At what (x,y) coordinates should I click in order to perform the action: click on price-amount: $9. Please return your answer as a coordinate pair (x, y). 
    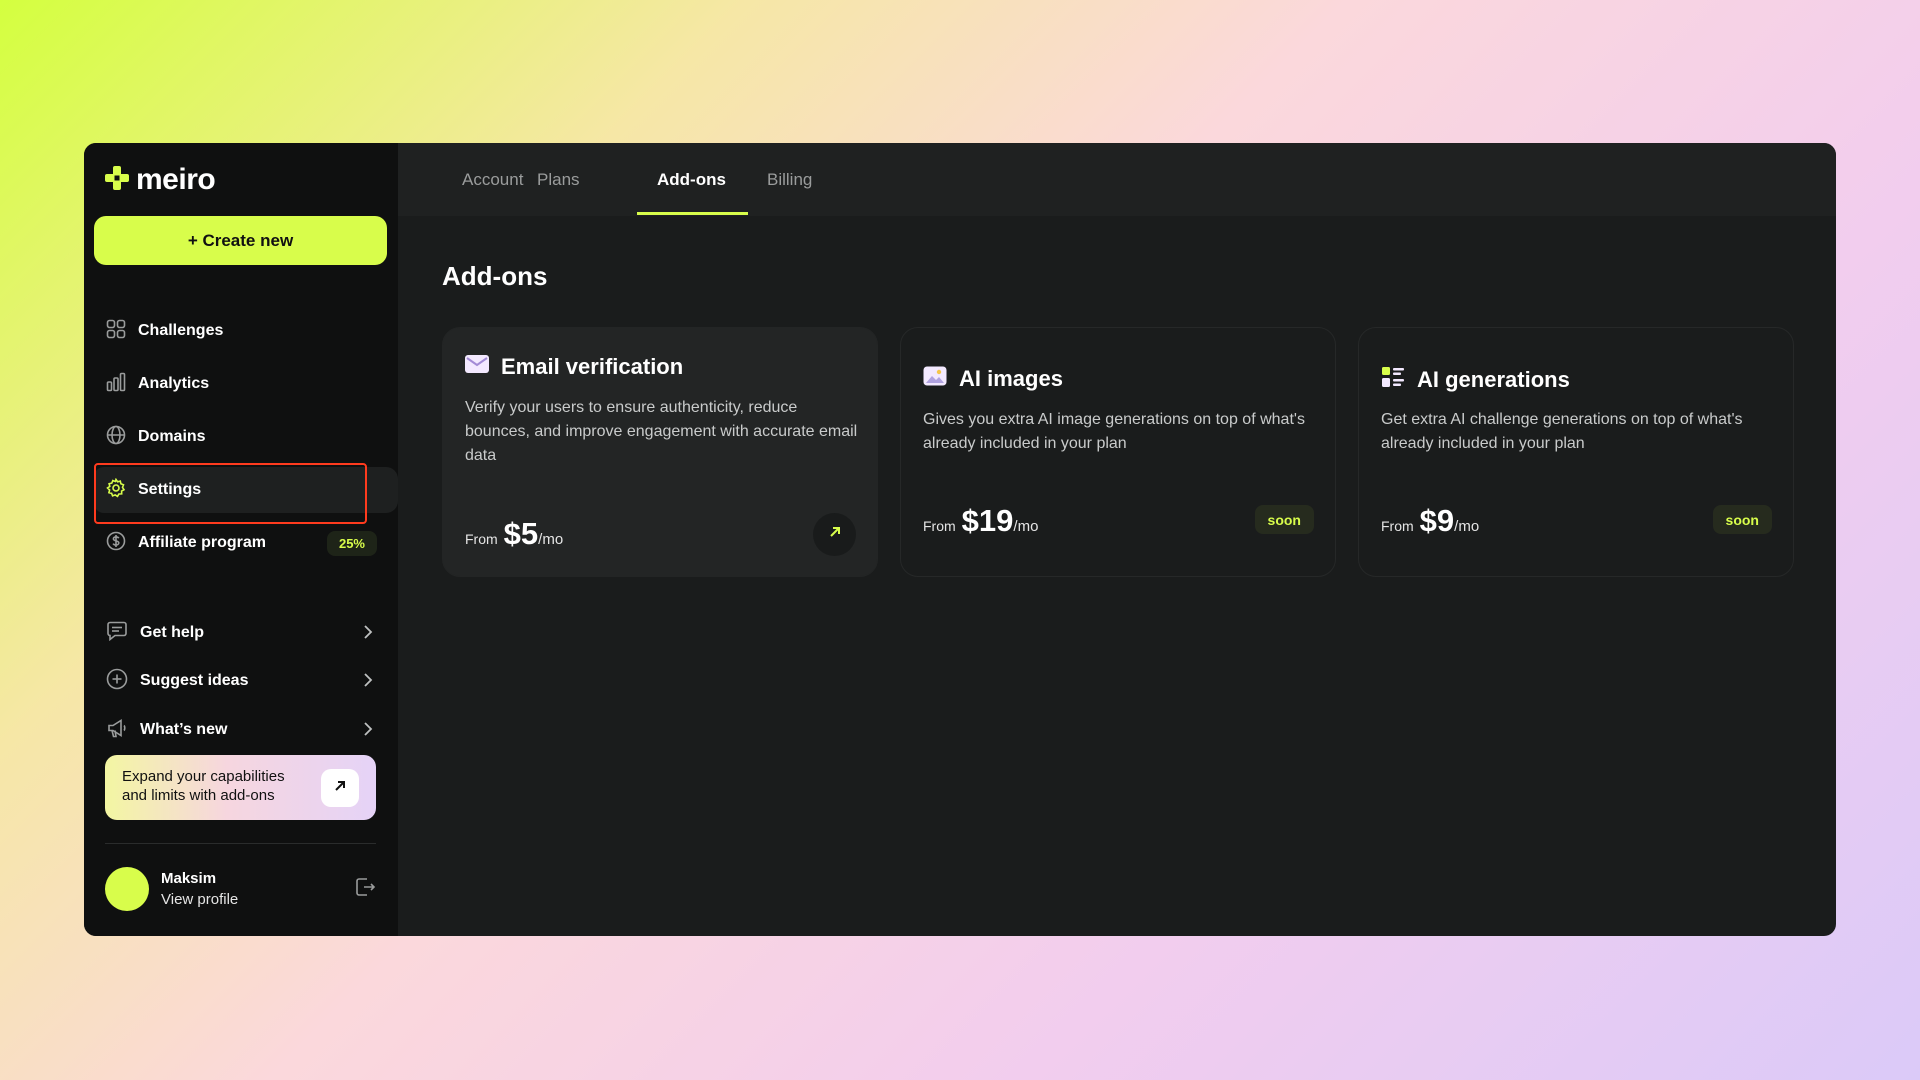
    Looking at the image, I should click on (1437, 520).